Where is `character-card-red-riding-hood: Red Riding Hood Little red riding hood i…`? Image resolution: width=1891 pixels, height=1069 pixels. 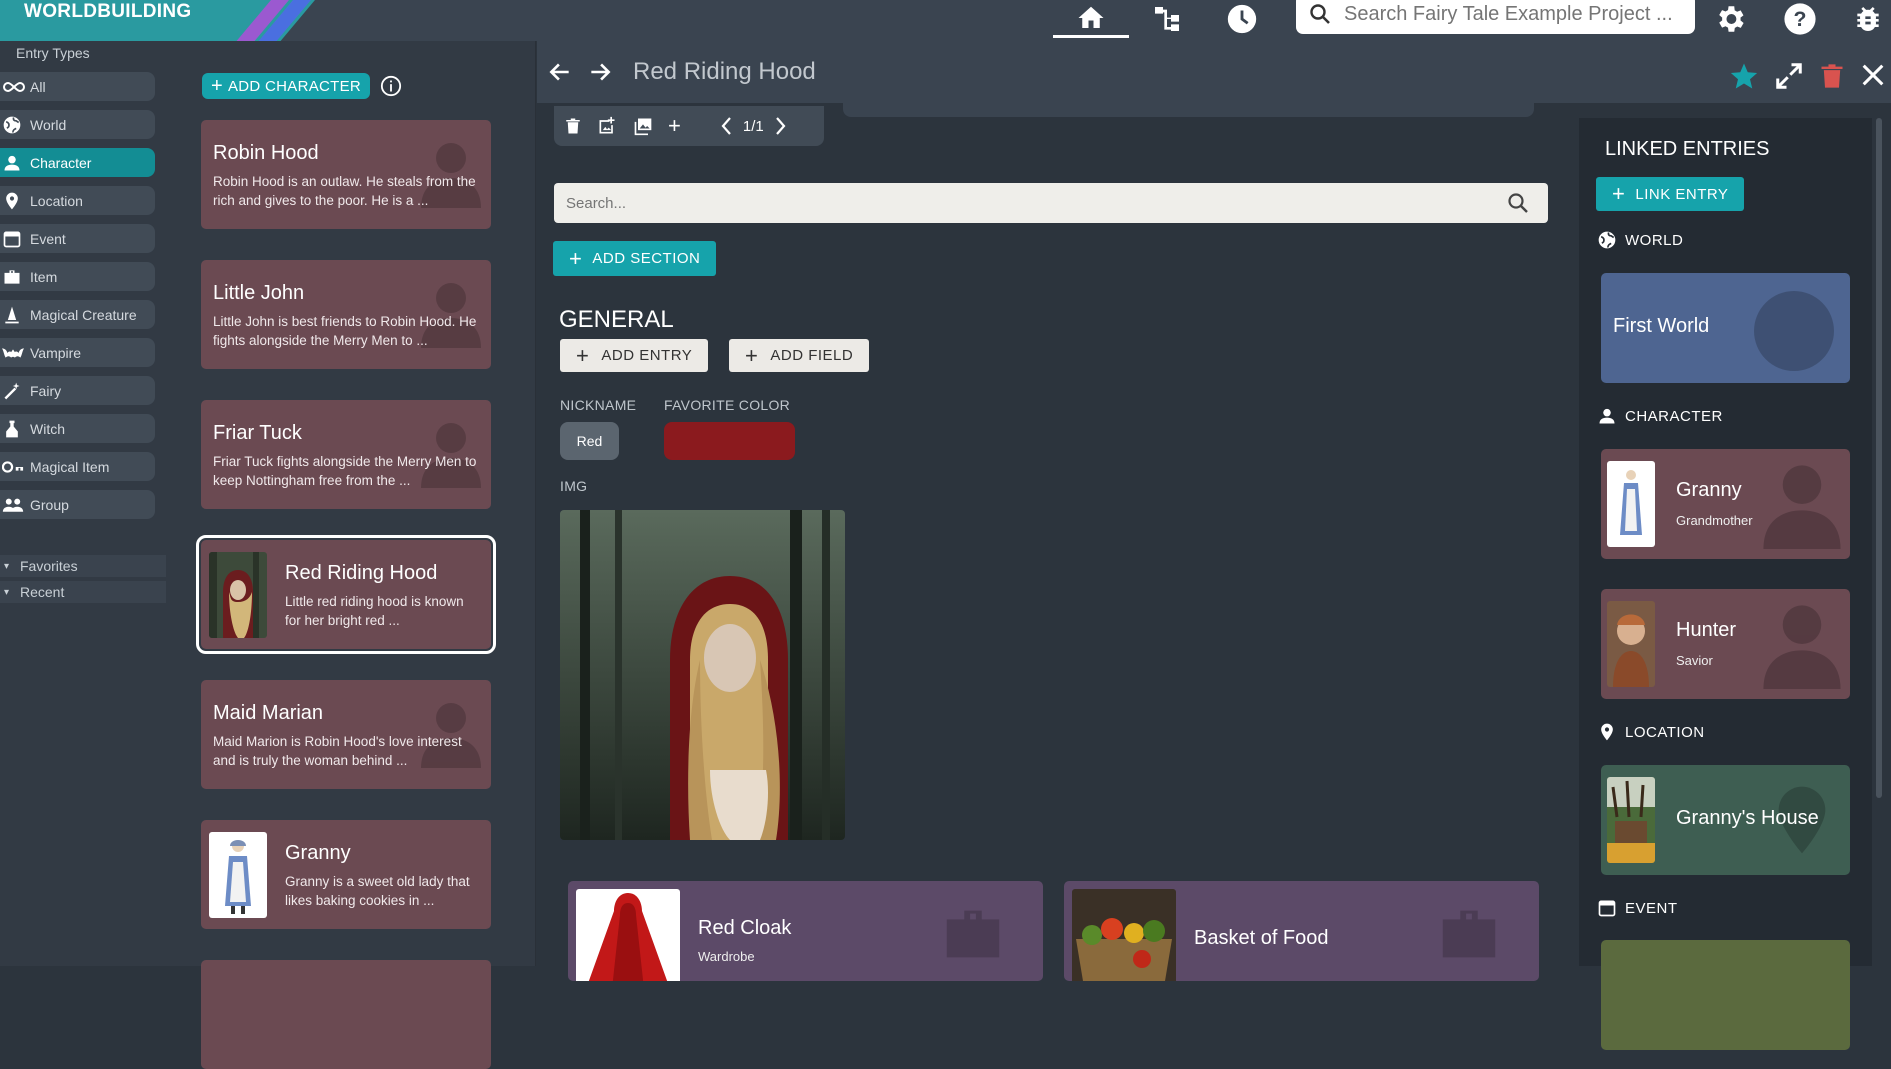 character-card-red-riding-hood: Red Riding Hood Little red riding hood i… is located at coordinates (346, 594).